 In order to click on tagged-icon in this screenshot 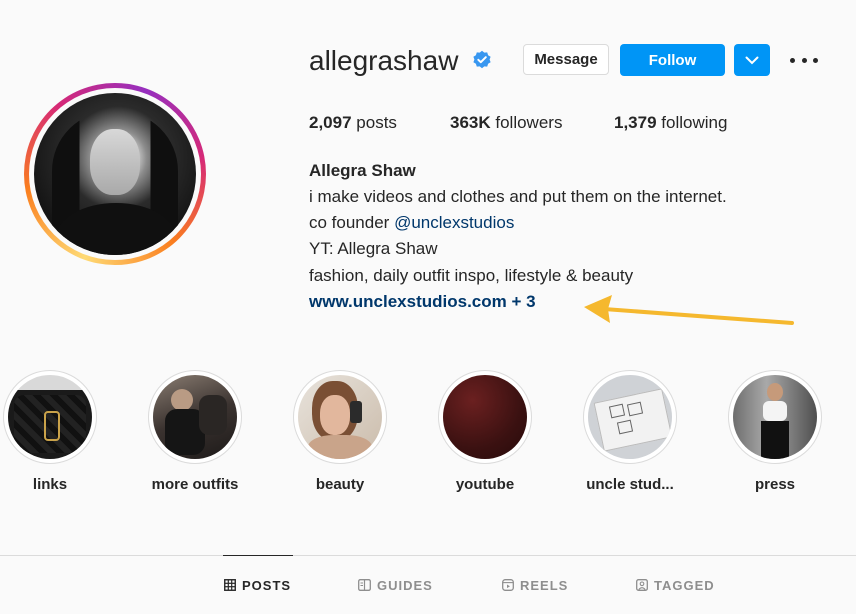, I will do `click(642, 585)`.